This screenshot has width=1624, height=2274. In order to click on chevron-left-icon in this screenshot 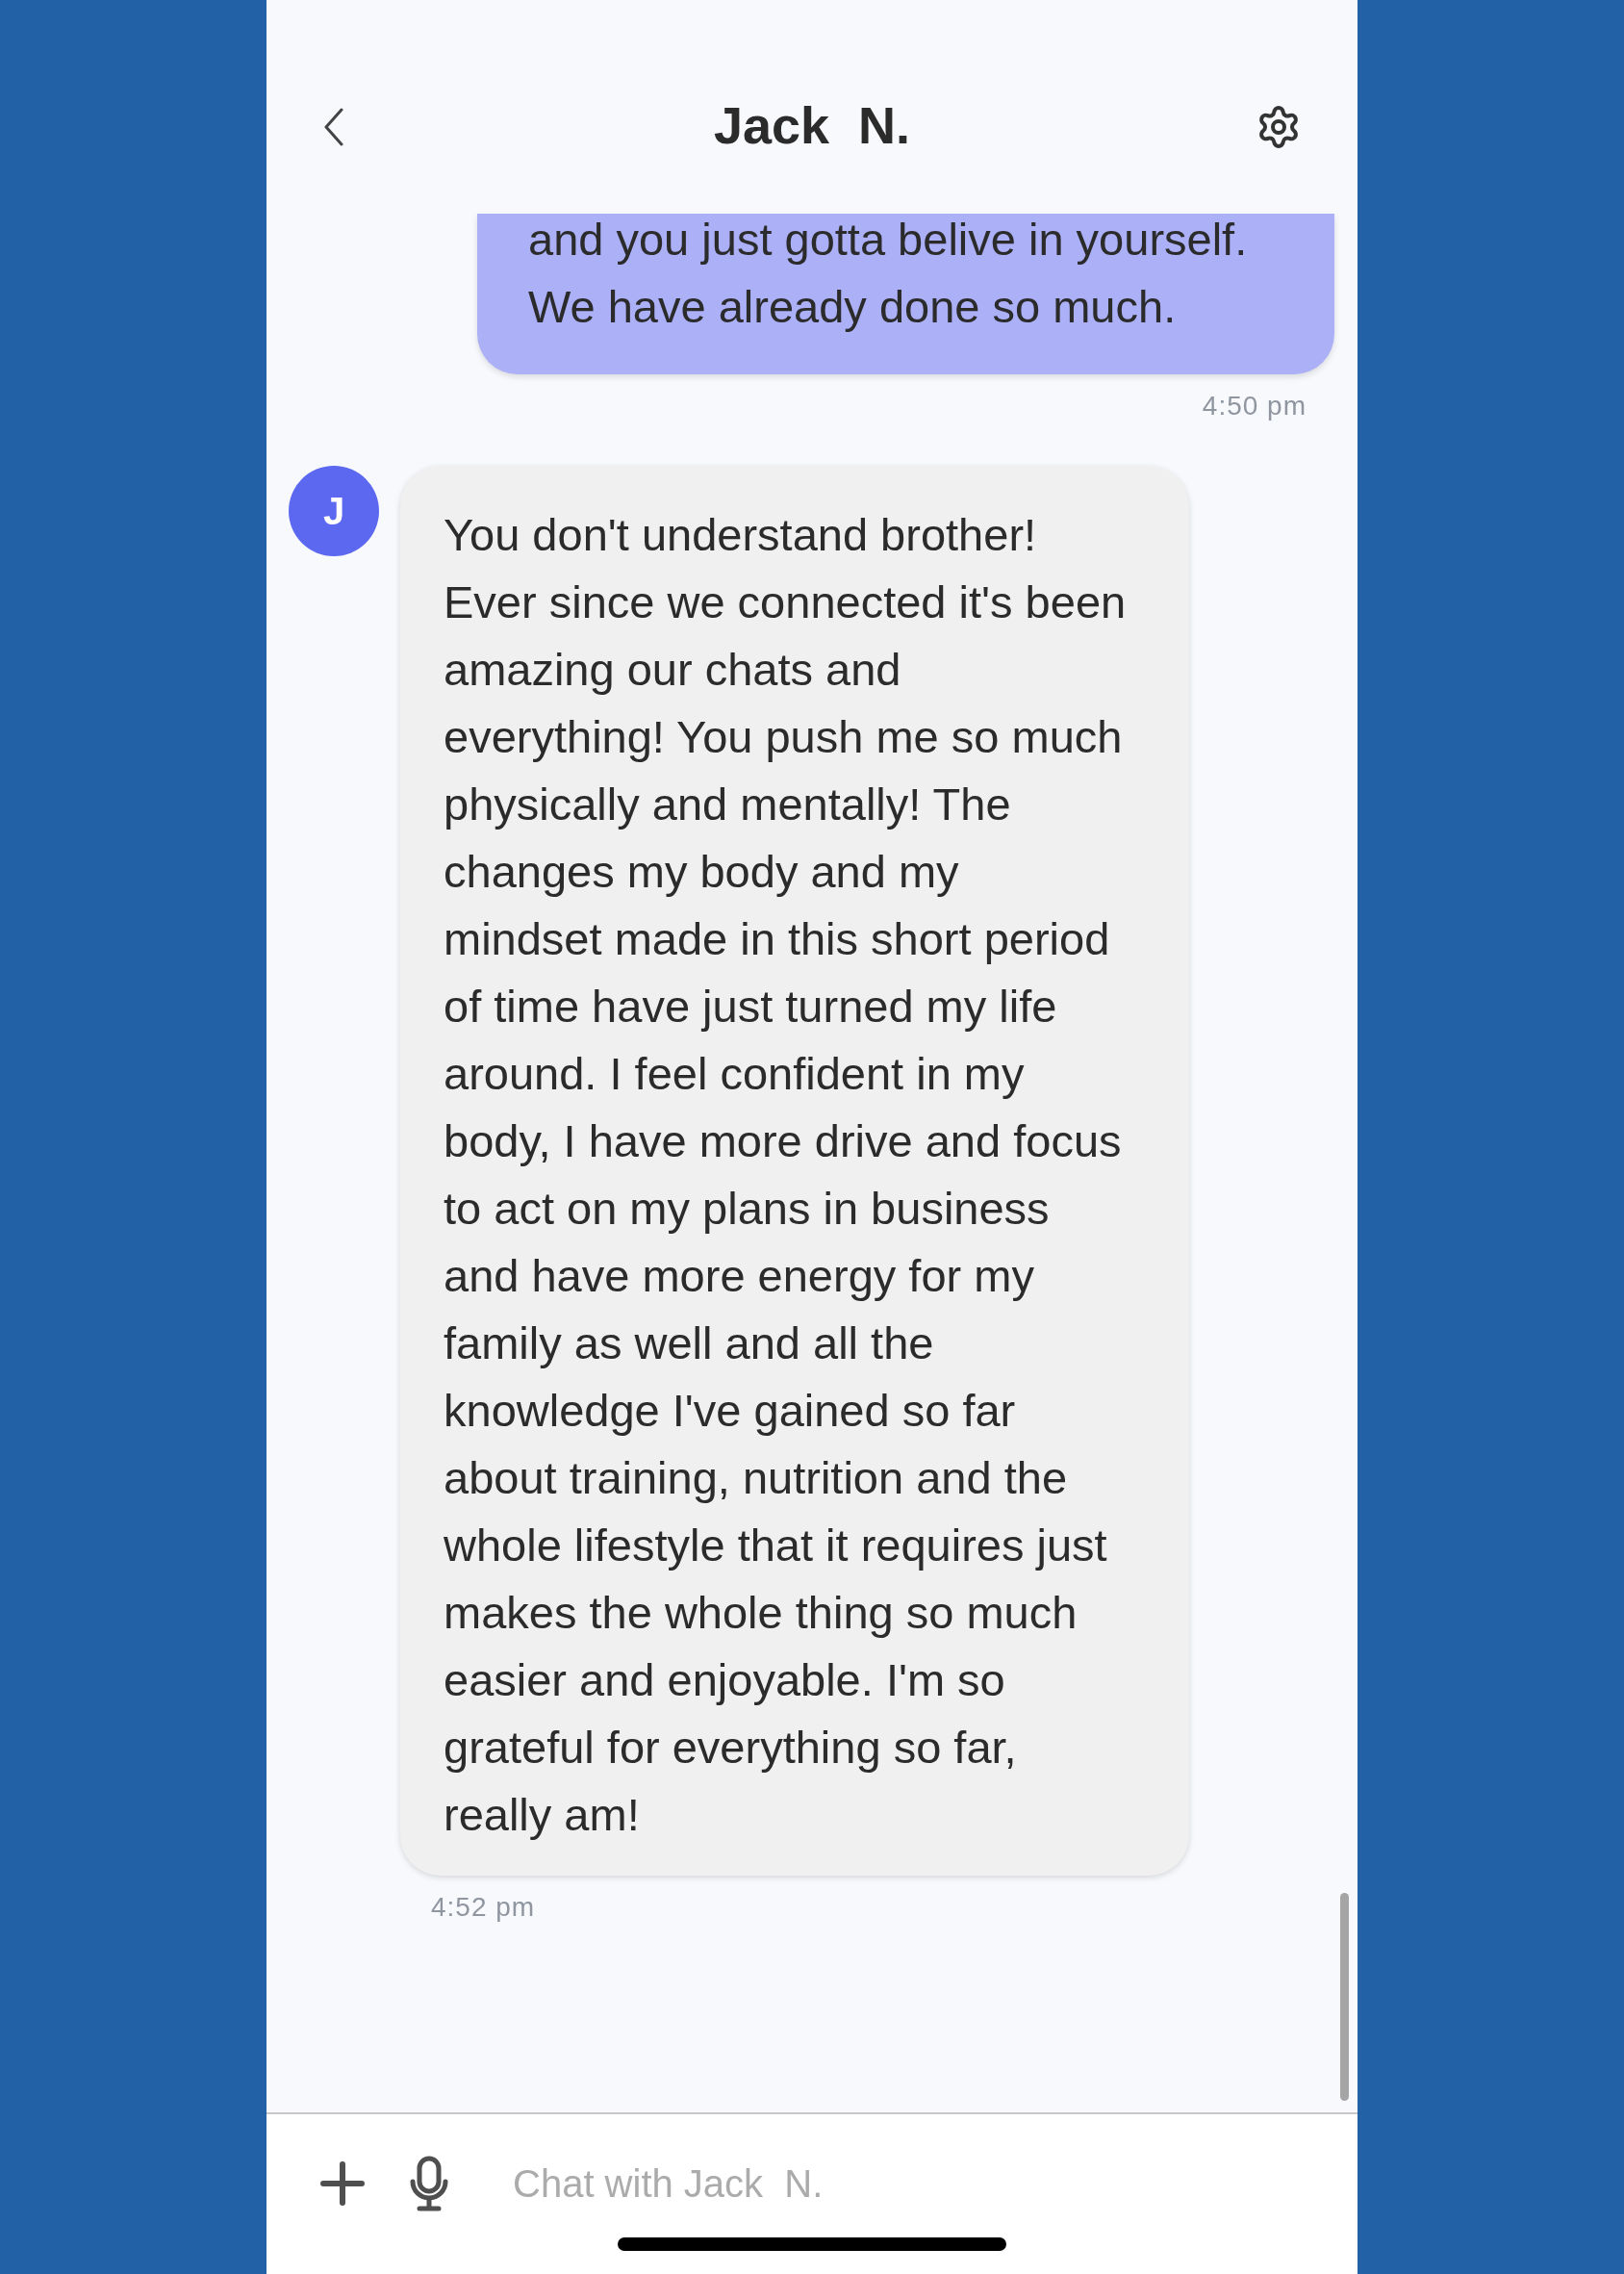, I will do `click(333, 127)`.